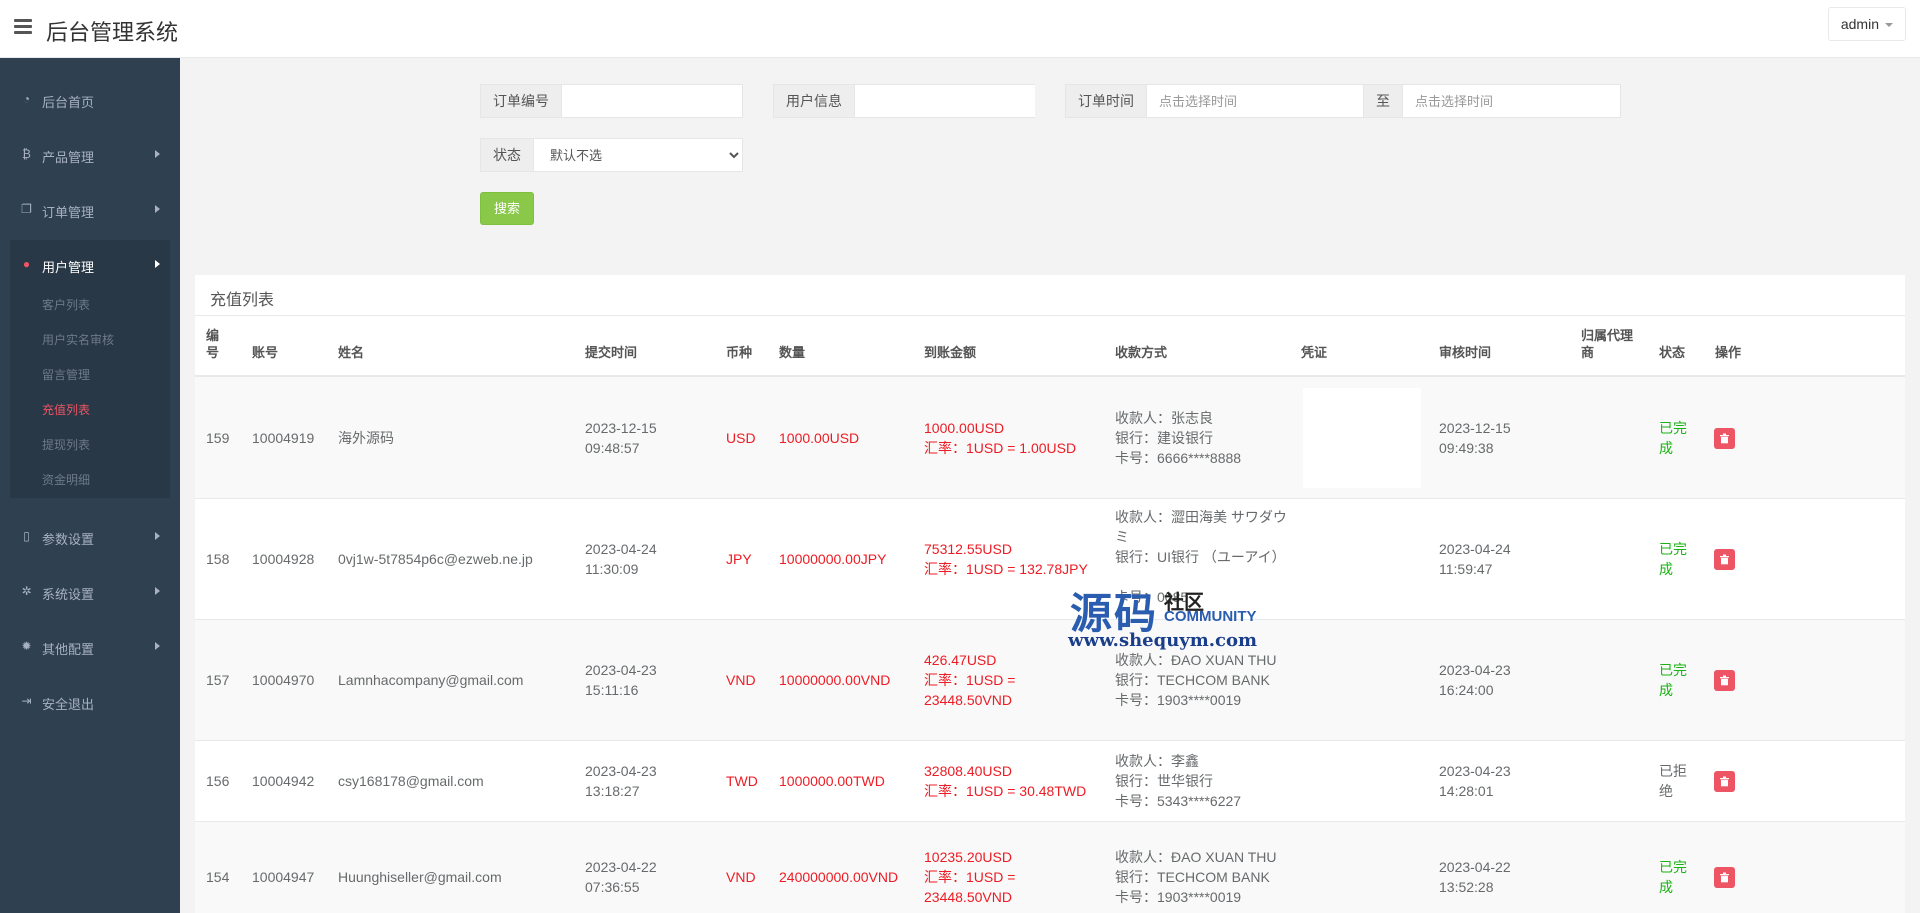  What do you see at coordinates (218, 877) in the screenshot?
I see `cell-no: 154` at bounding box center [218, 877].